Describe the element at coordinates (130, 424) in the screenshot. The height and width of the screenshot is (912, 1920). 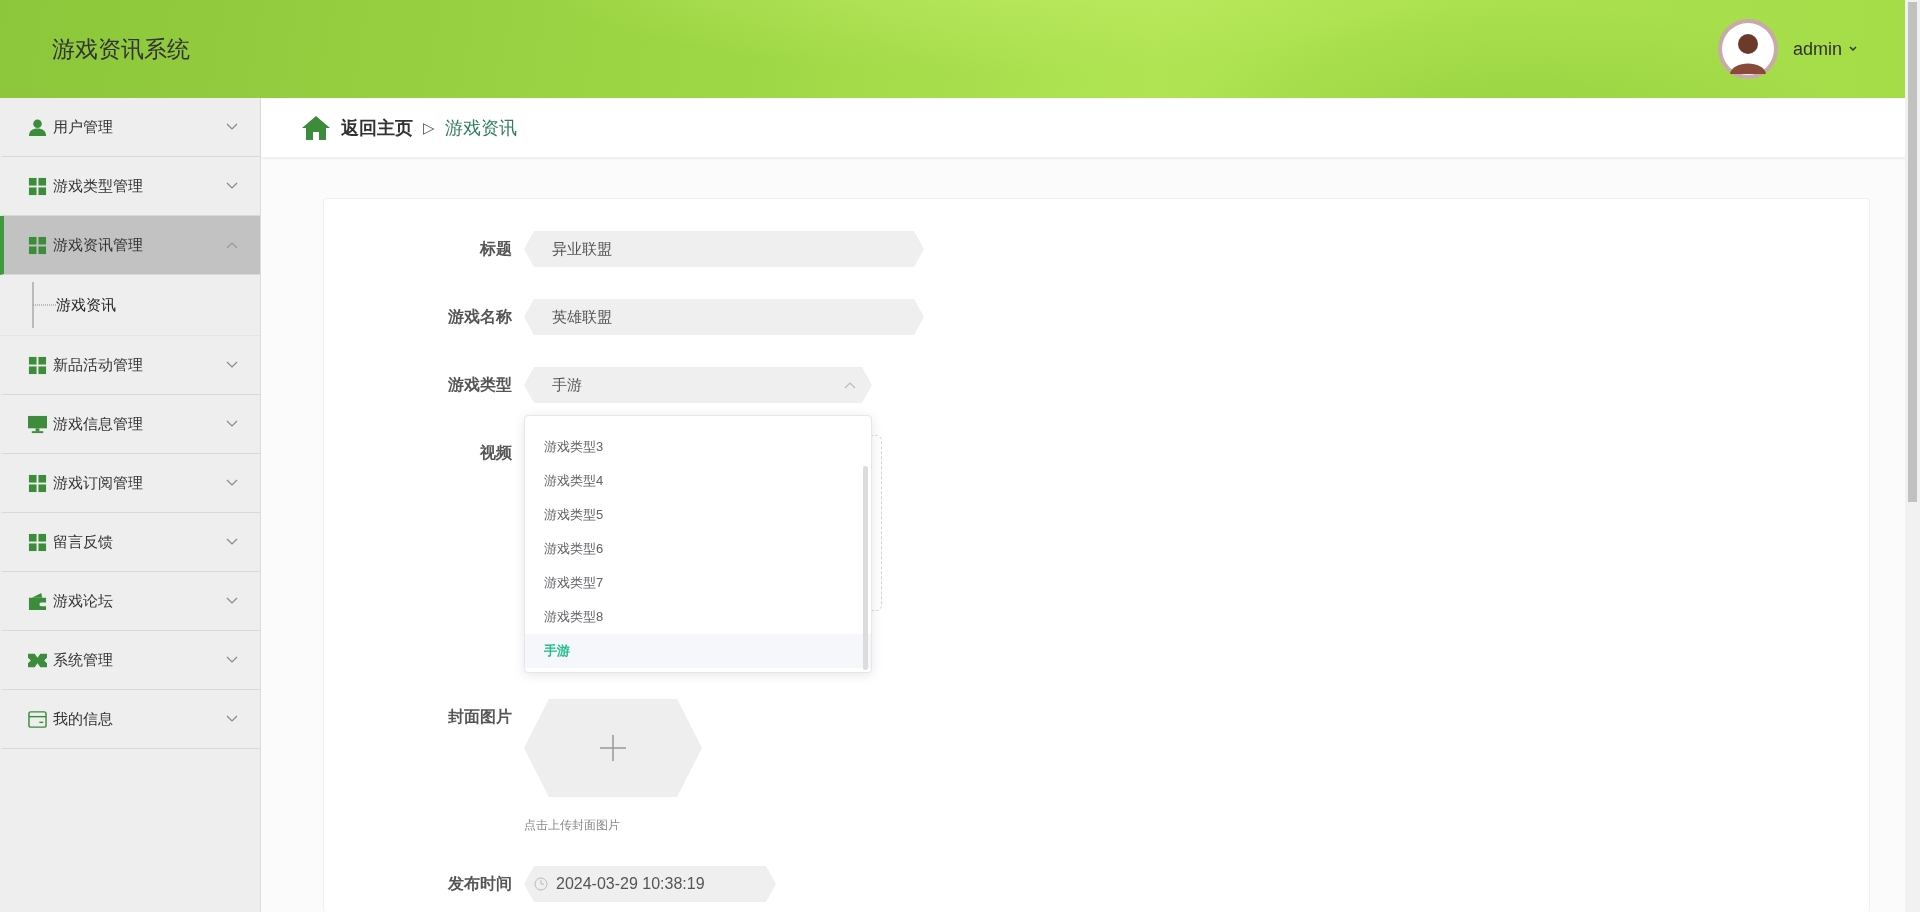
I see `sidebar-item: 游戏信息管理` at that location.